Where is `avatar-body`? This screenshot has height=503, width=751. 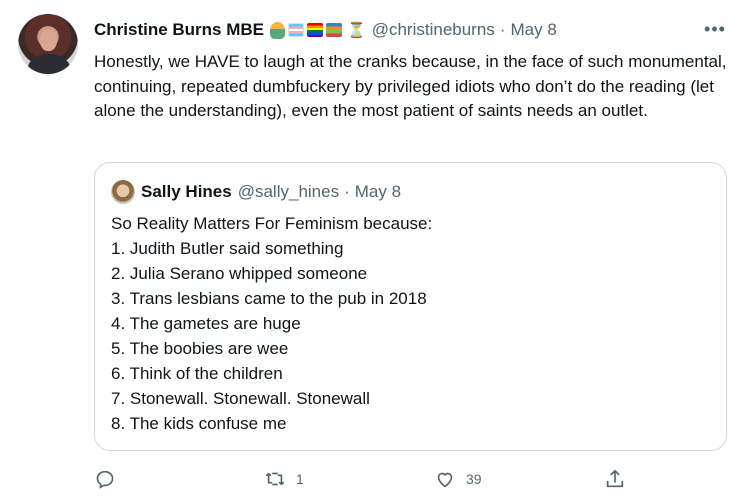
avatar-body is located at coordinates (49, 64).